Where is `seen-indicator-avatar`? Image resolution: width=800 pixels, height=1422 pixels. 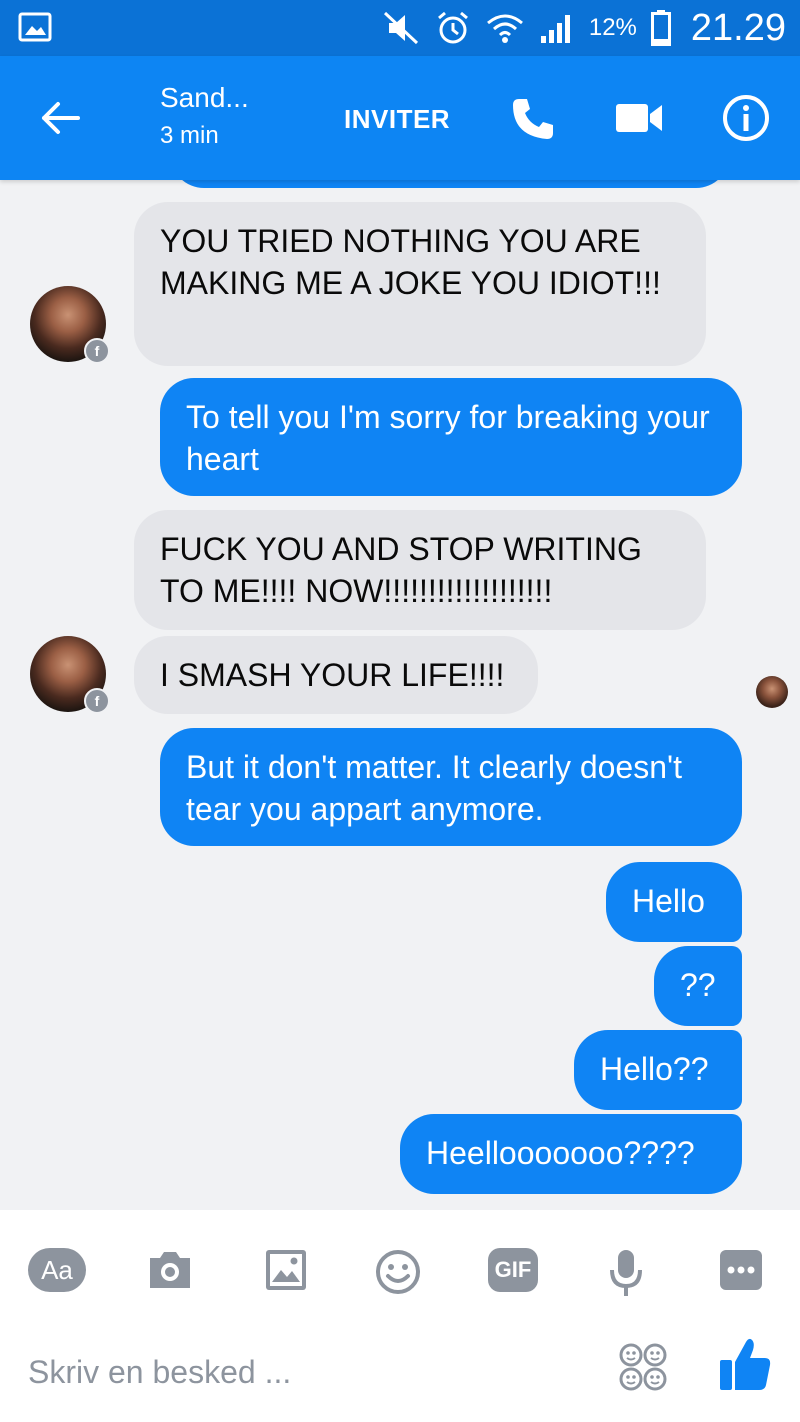
seen-indicator-avatar is located at coordinates (772, 692).